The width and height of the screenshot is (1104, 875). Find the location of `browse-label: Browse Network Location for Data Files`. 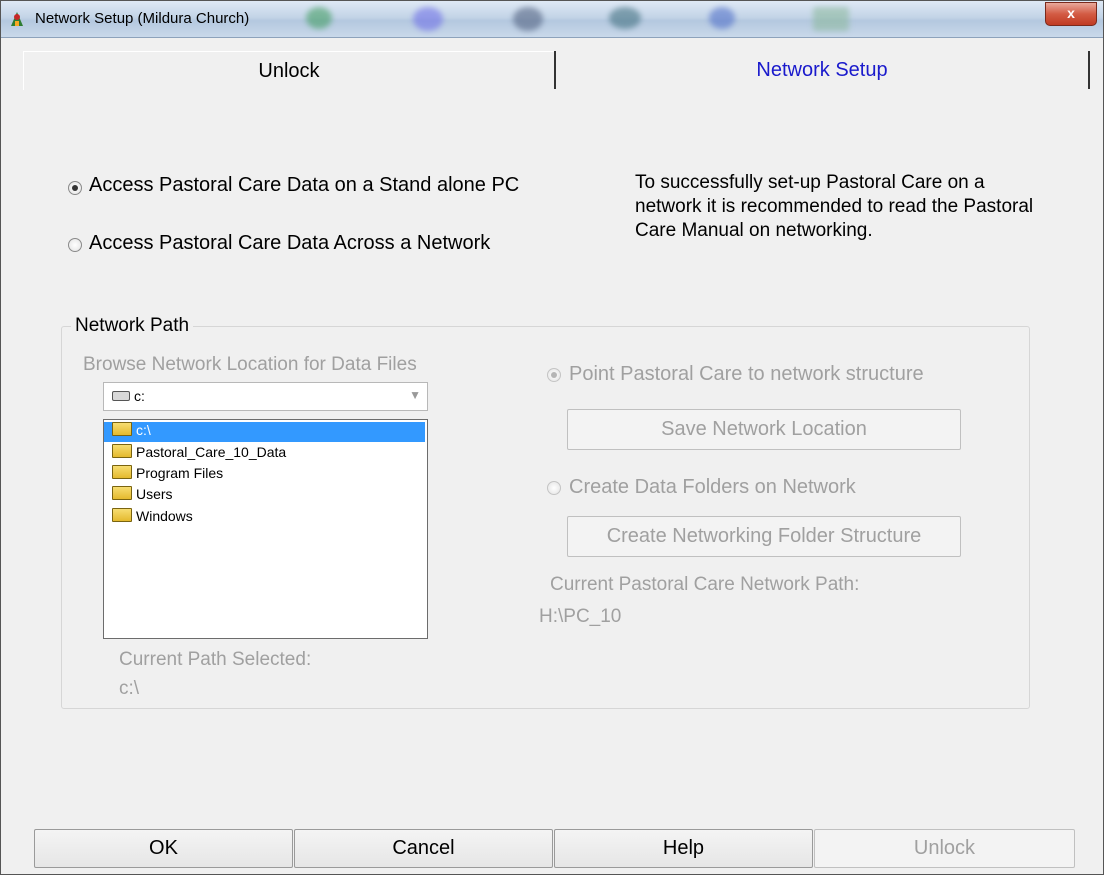

browse-label: Browse Network Location for Data Files is located at coordinates (250, 364).